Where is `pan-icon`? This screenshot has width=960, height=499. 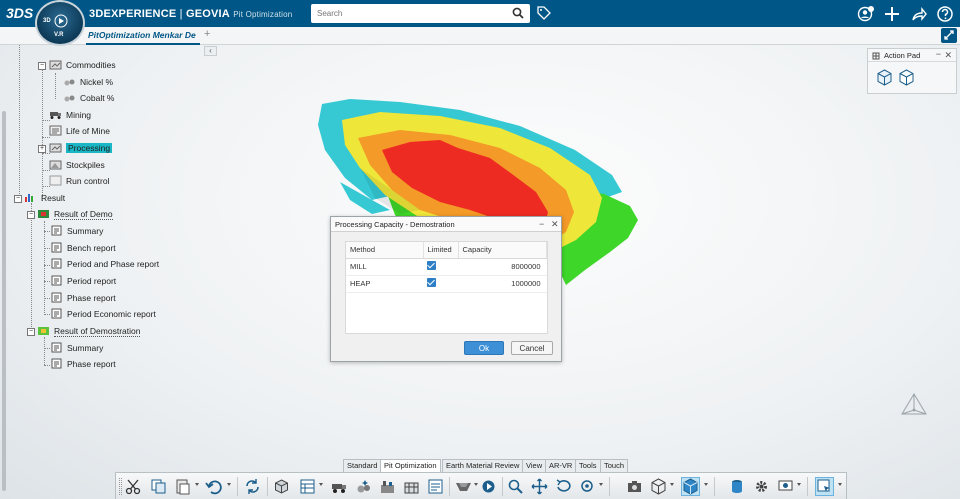
pan-icon is located at coordinates (539, 486).